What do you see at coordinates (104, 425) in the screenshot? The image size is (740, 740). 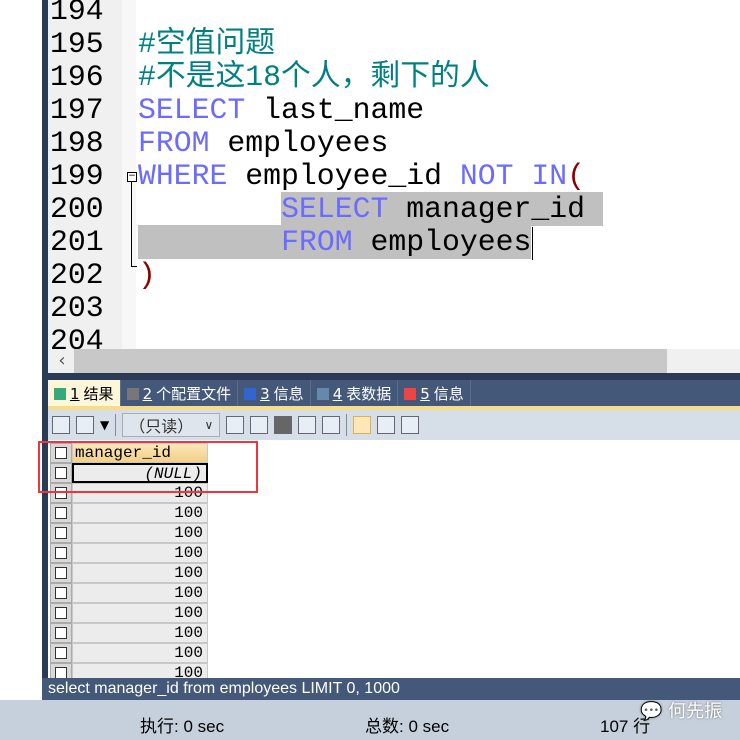 I see `chevron-down-icon: ▼` at bounding box center [104, 425].